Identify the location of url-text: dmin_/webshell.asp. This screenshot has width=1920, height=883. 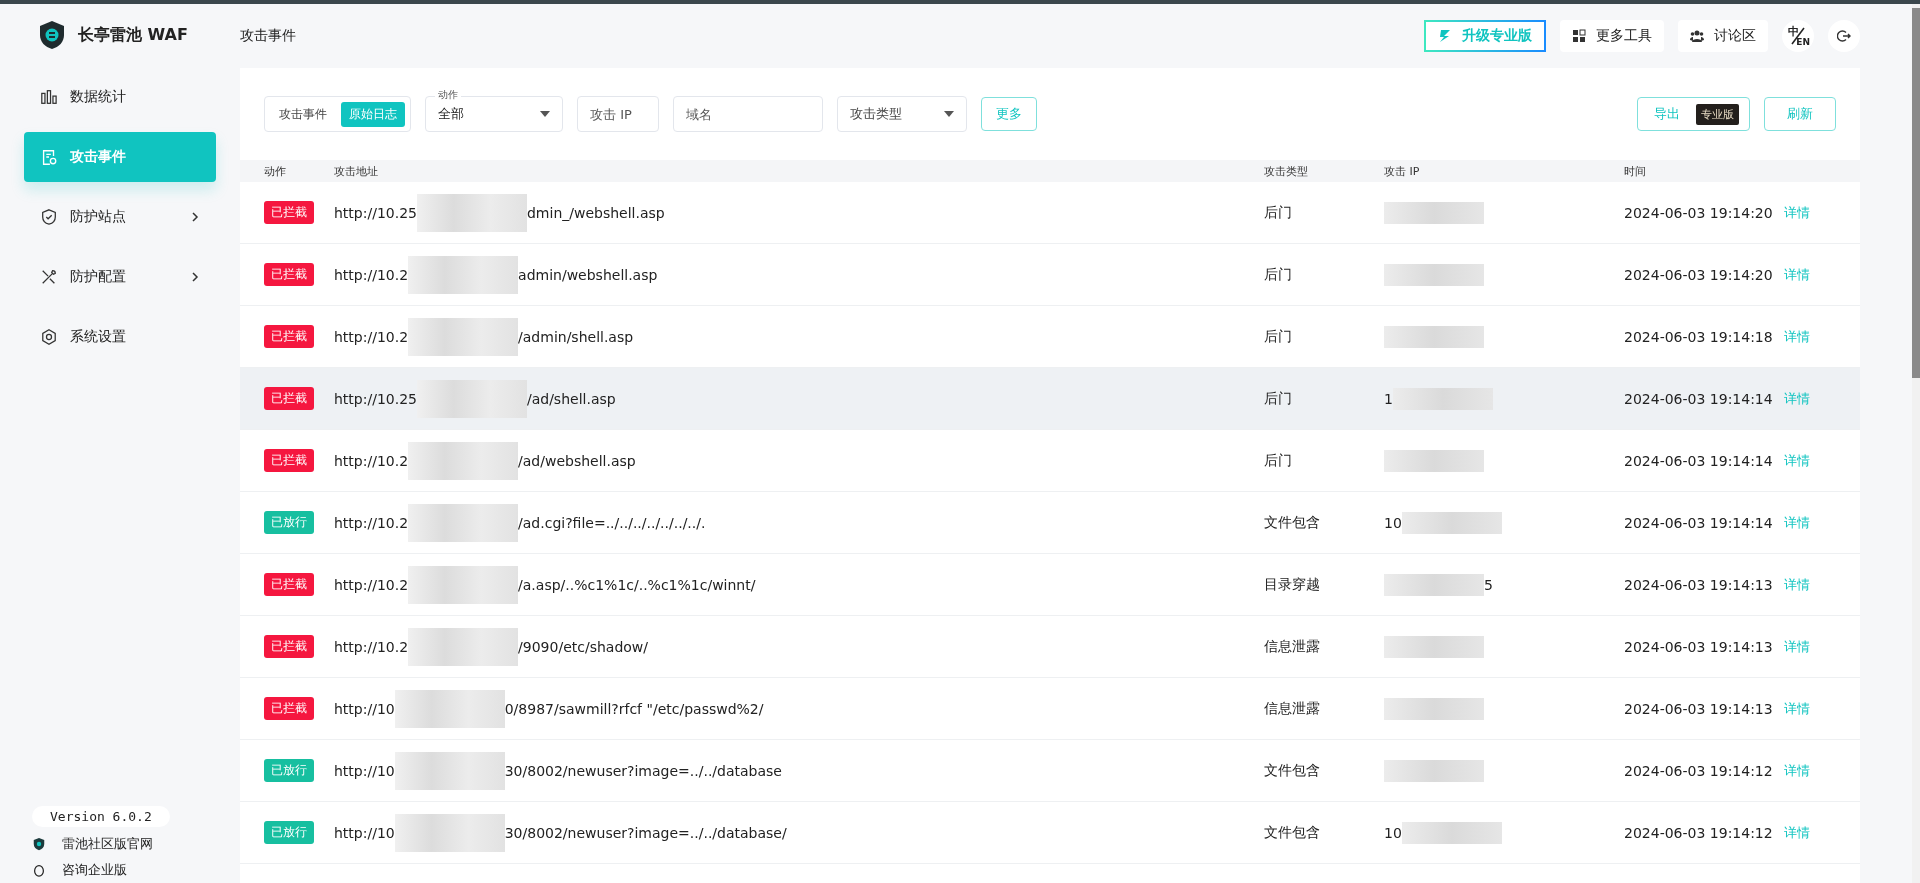
(595, 212).